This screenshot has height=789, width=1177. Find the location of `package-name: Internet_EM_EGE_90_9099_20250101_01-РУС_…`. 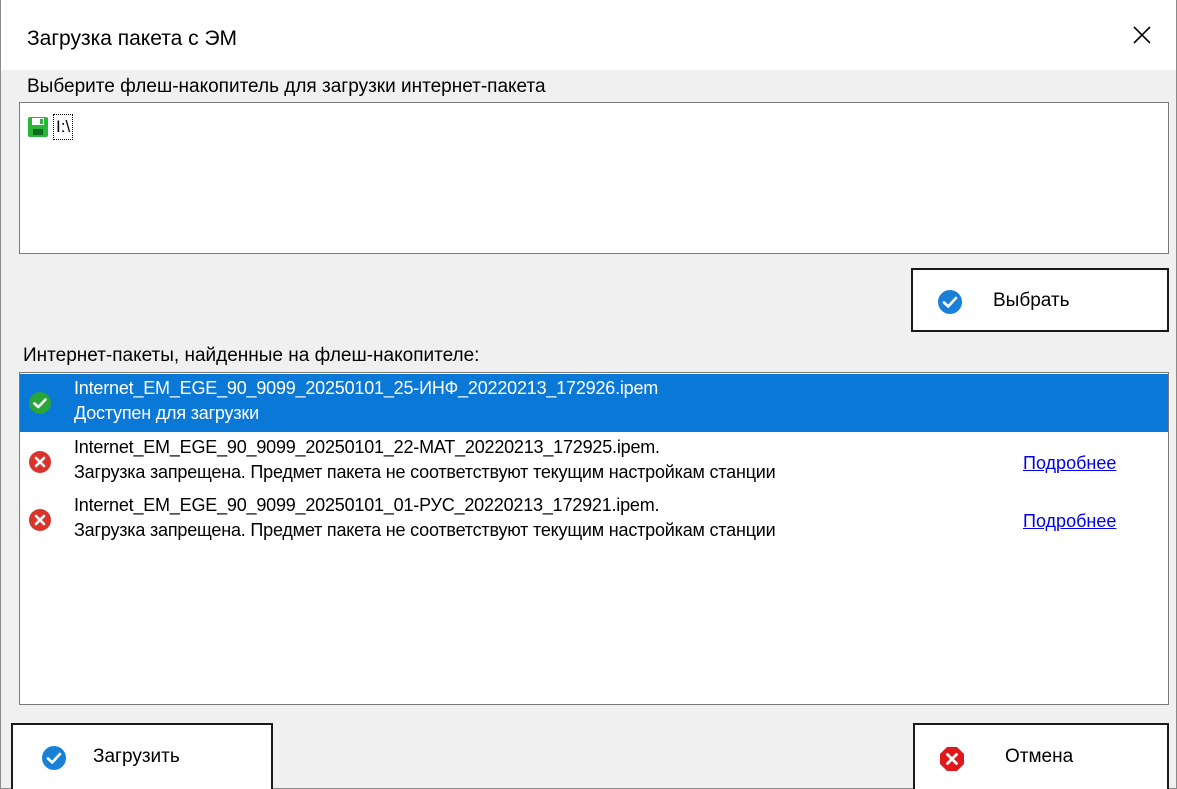

package-name: Internet_EM_EGE_90_9099_20250101_01-РУС_… is located at coordinates (367, 505).